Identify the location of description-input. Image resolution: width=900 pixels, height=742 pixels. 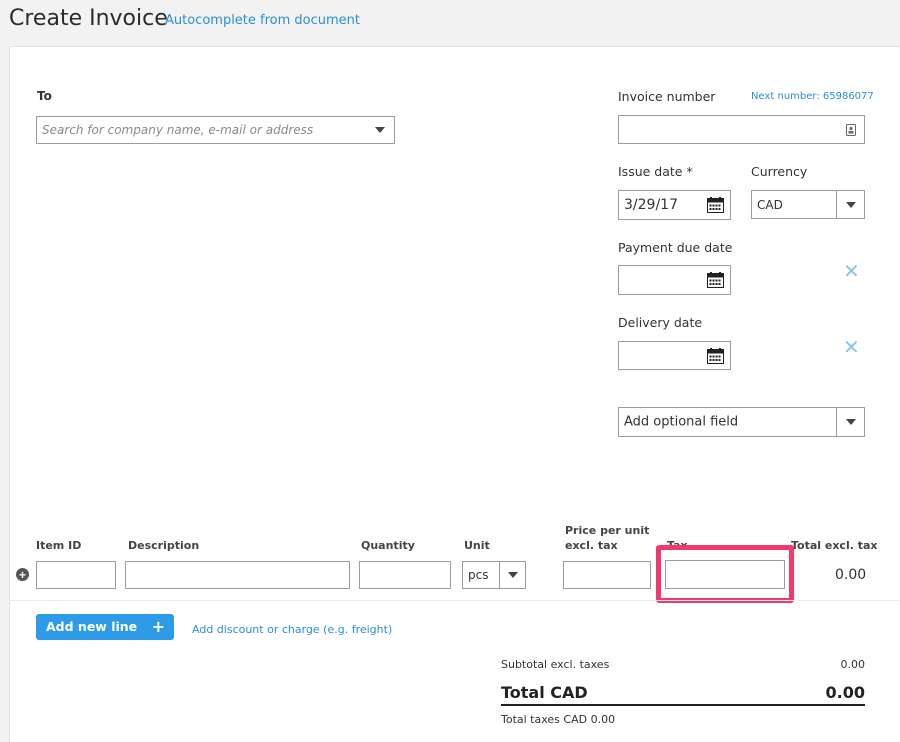
(237, 575).